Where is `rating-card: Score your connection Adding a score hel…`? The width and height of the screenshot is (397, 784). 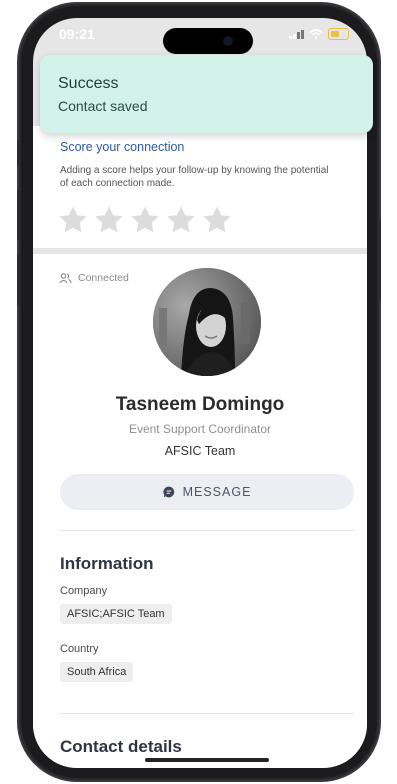 rating-card: Score your connection Adding a score hel… is located at coordinates (200, 187).